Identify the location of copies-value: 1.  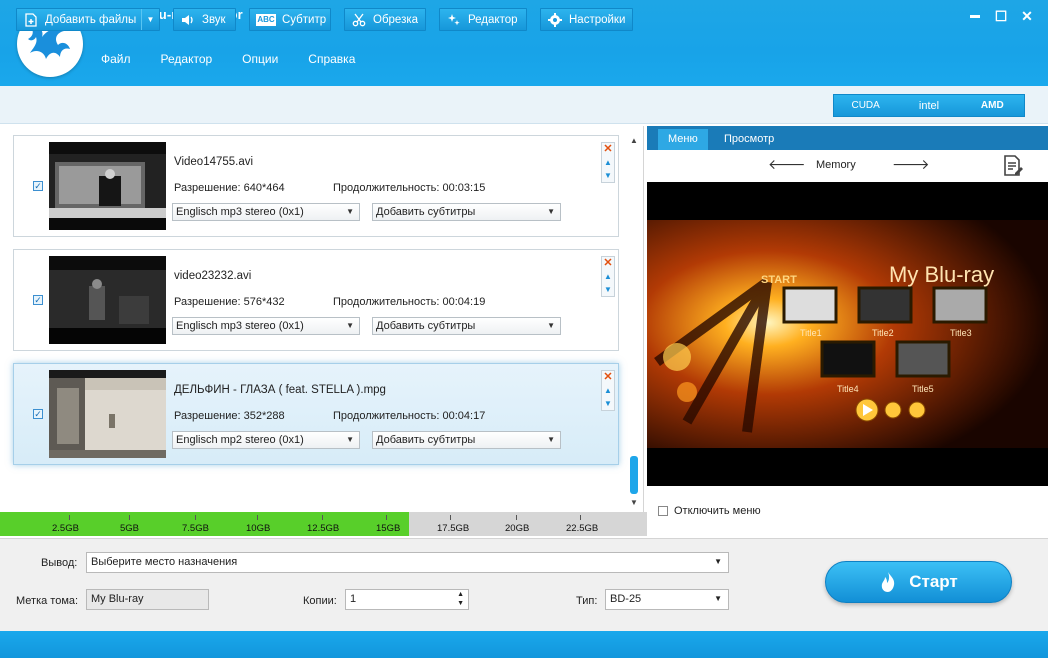
(353, 599).